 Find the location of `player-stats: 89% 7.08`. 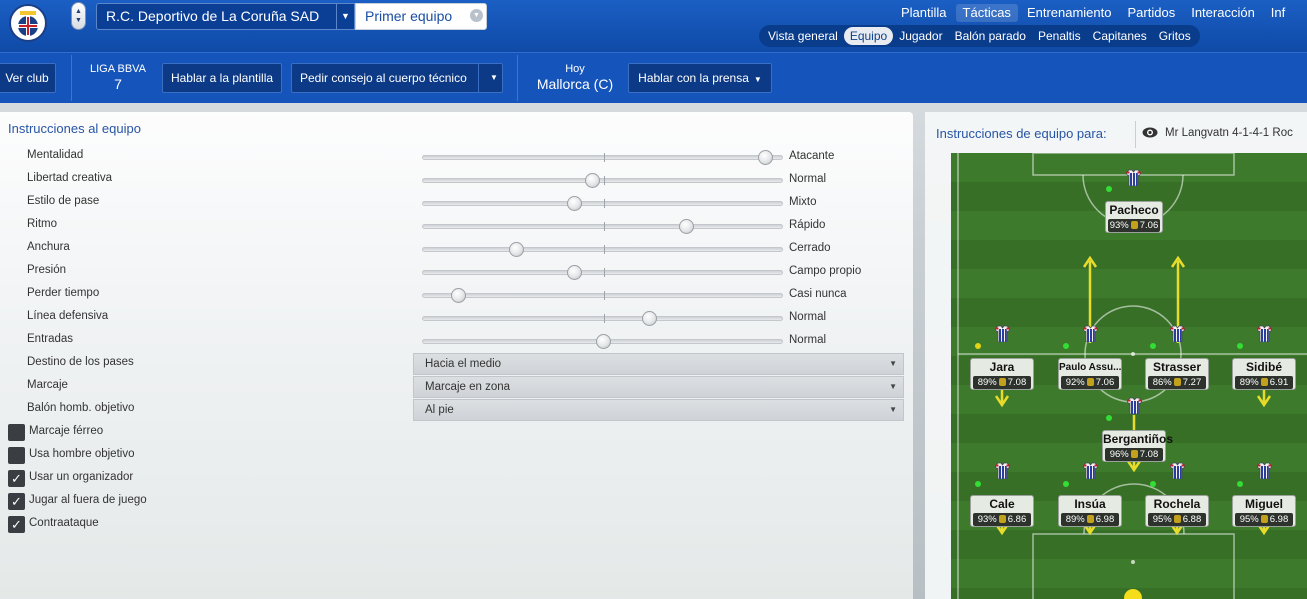

player-stats: 89% 7.08 is located at coordinates (1002, 382).